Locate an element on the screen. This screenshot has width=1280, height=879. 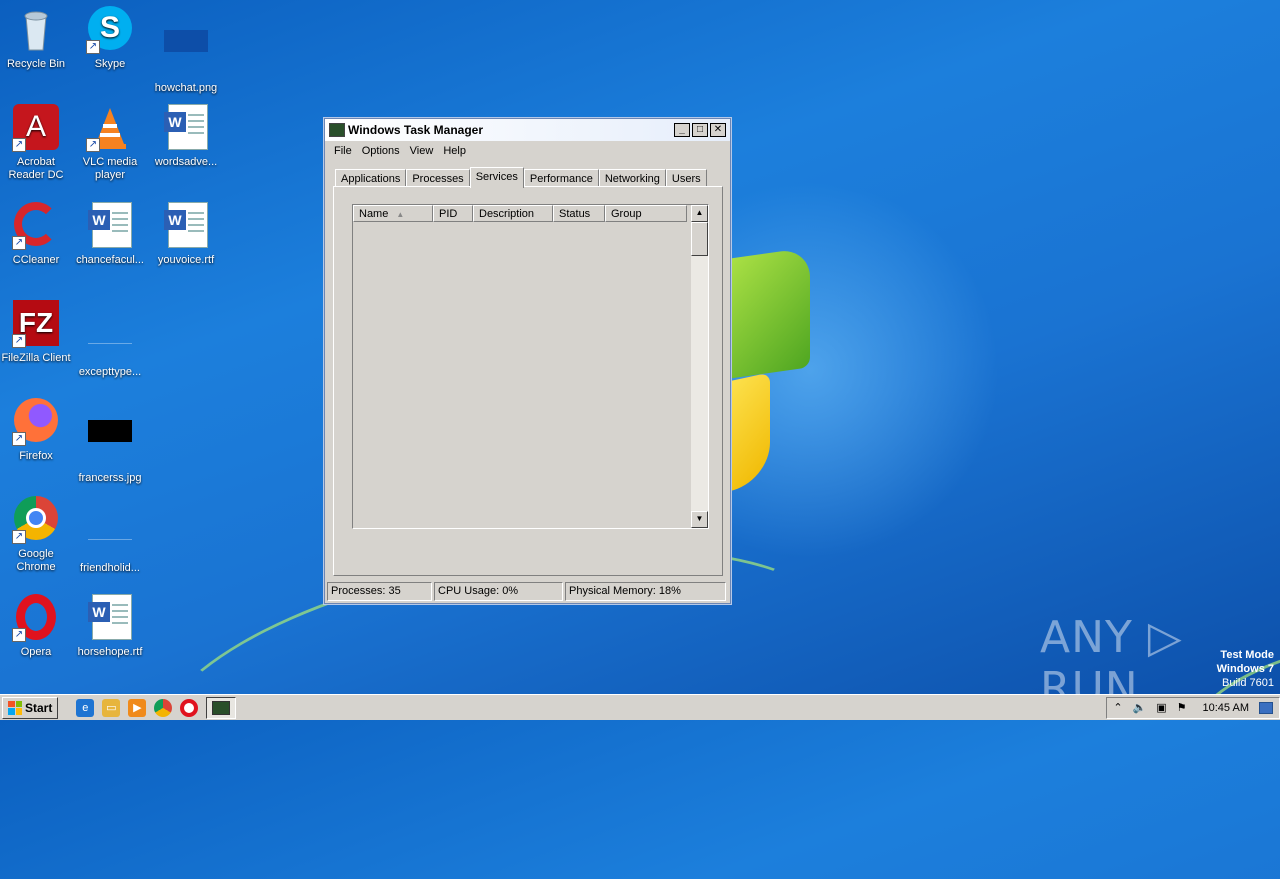
desktop-icon-horsehope: W horsehope.rtf is located at coordinates (110, 626).